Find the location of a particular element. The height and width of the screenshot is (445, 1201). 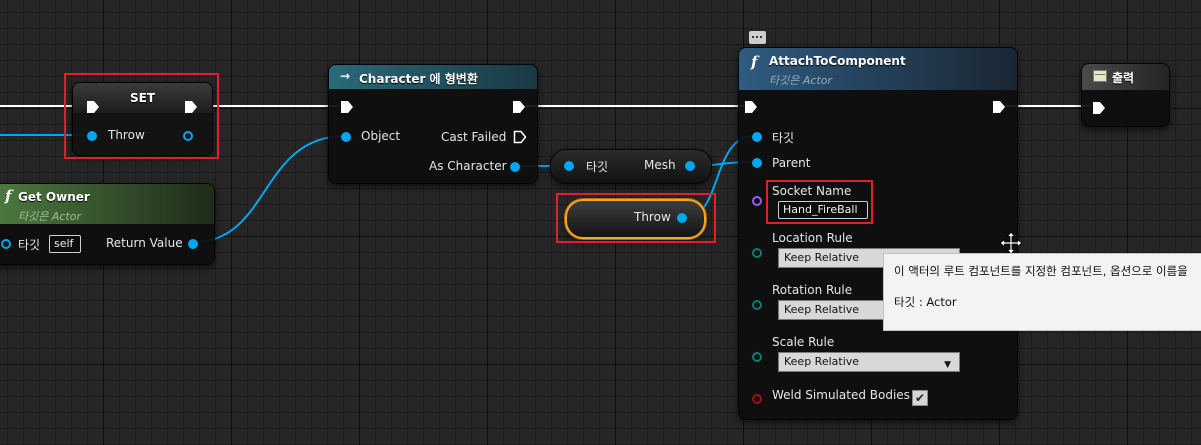

socket-name-pin-icon is located at coordinates (757, 201).